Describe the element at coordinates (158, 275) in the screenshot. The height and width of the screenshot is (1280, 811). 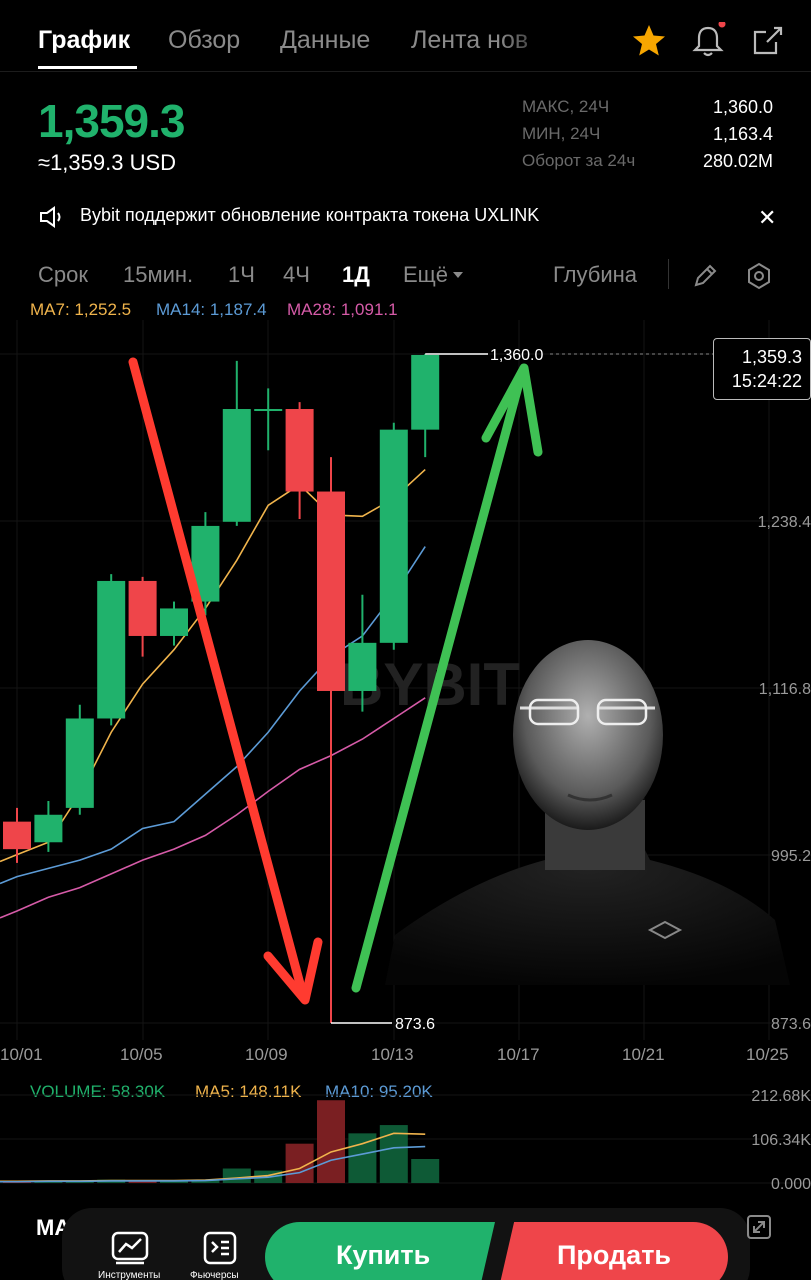
I see `timeframe-15m: 15мин.` at that location.